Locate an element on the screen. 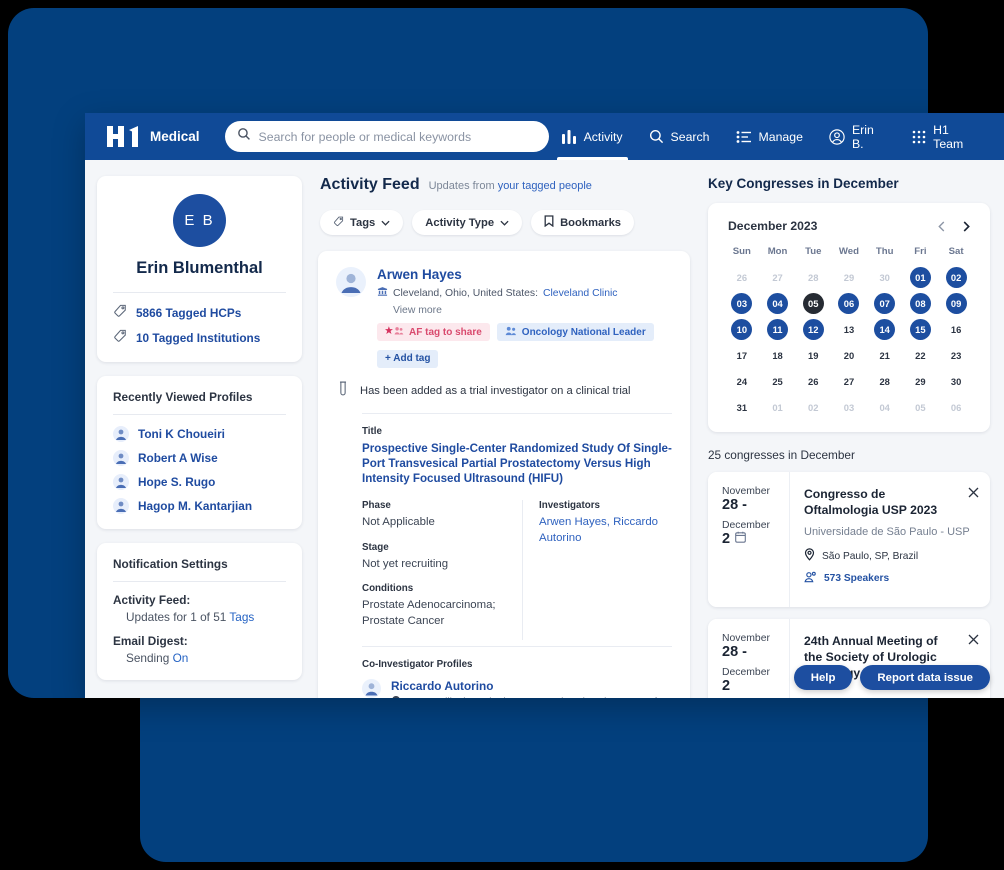  congress-date-block: November 28 - December 2 is located at coordinates (749, 658).